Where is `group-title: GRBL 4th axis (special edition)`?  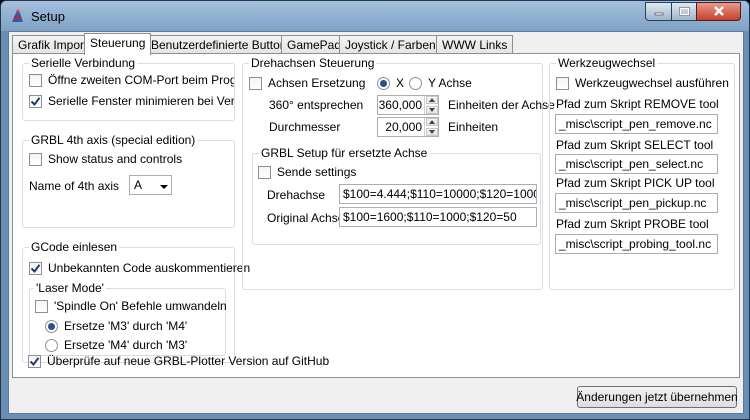
group-title: GRBL 4th axis (special edition) is located at coordinates (113, 140).